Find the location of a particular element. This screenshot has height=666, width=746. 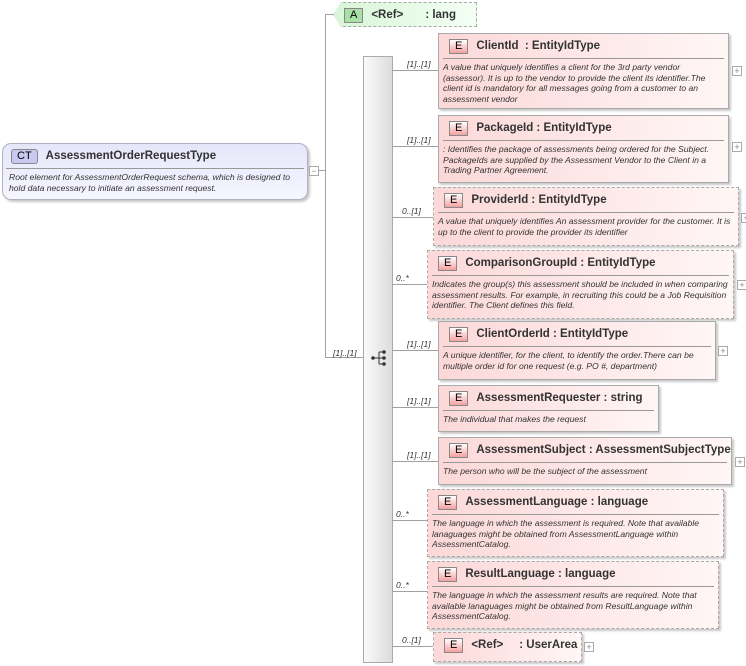

element-header: E PackageId : EntityIdType is located at coordinates (583, 128).